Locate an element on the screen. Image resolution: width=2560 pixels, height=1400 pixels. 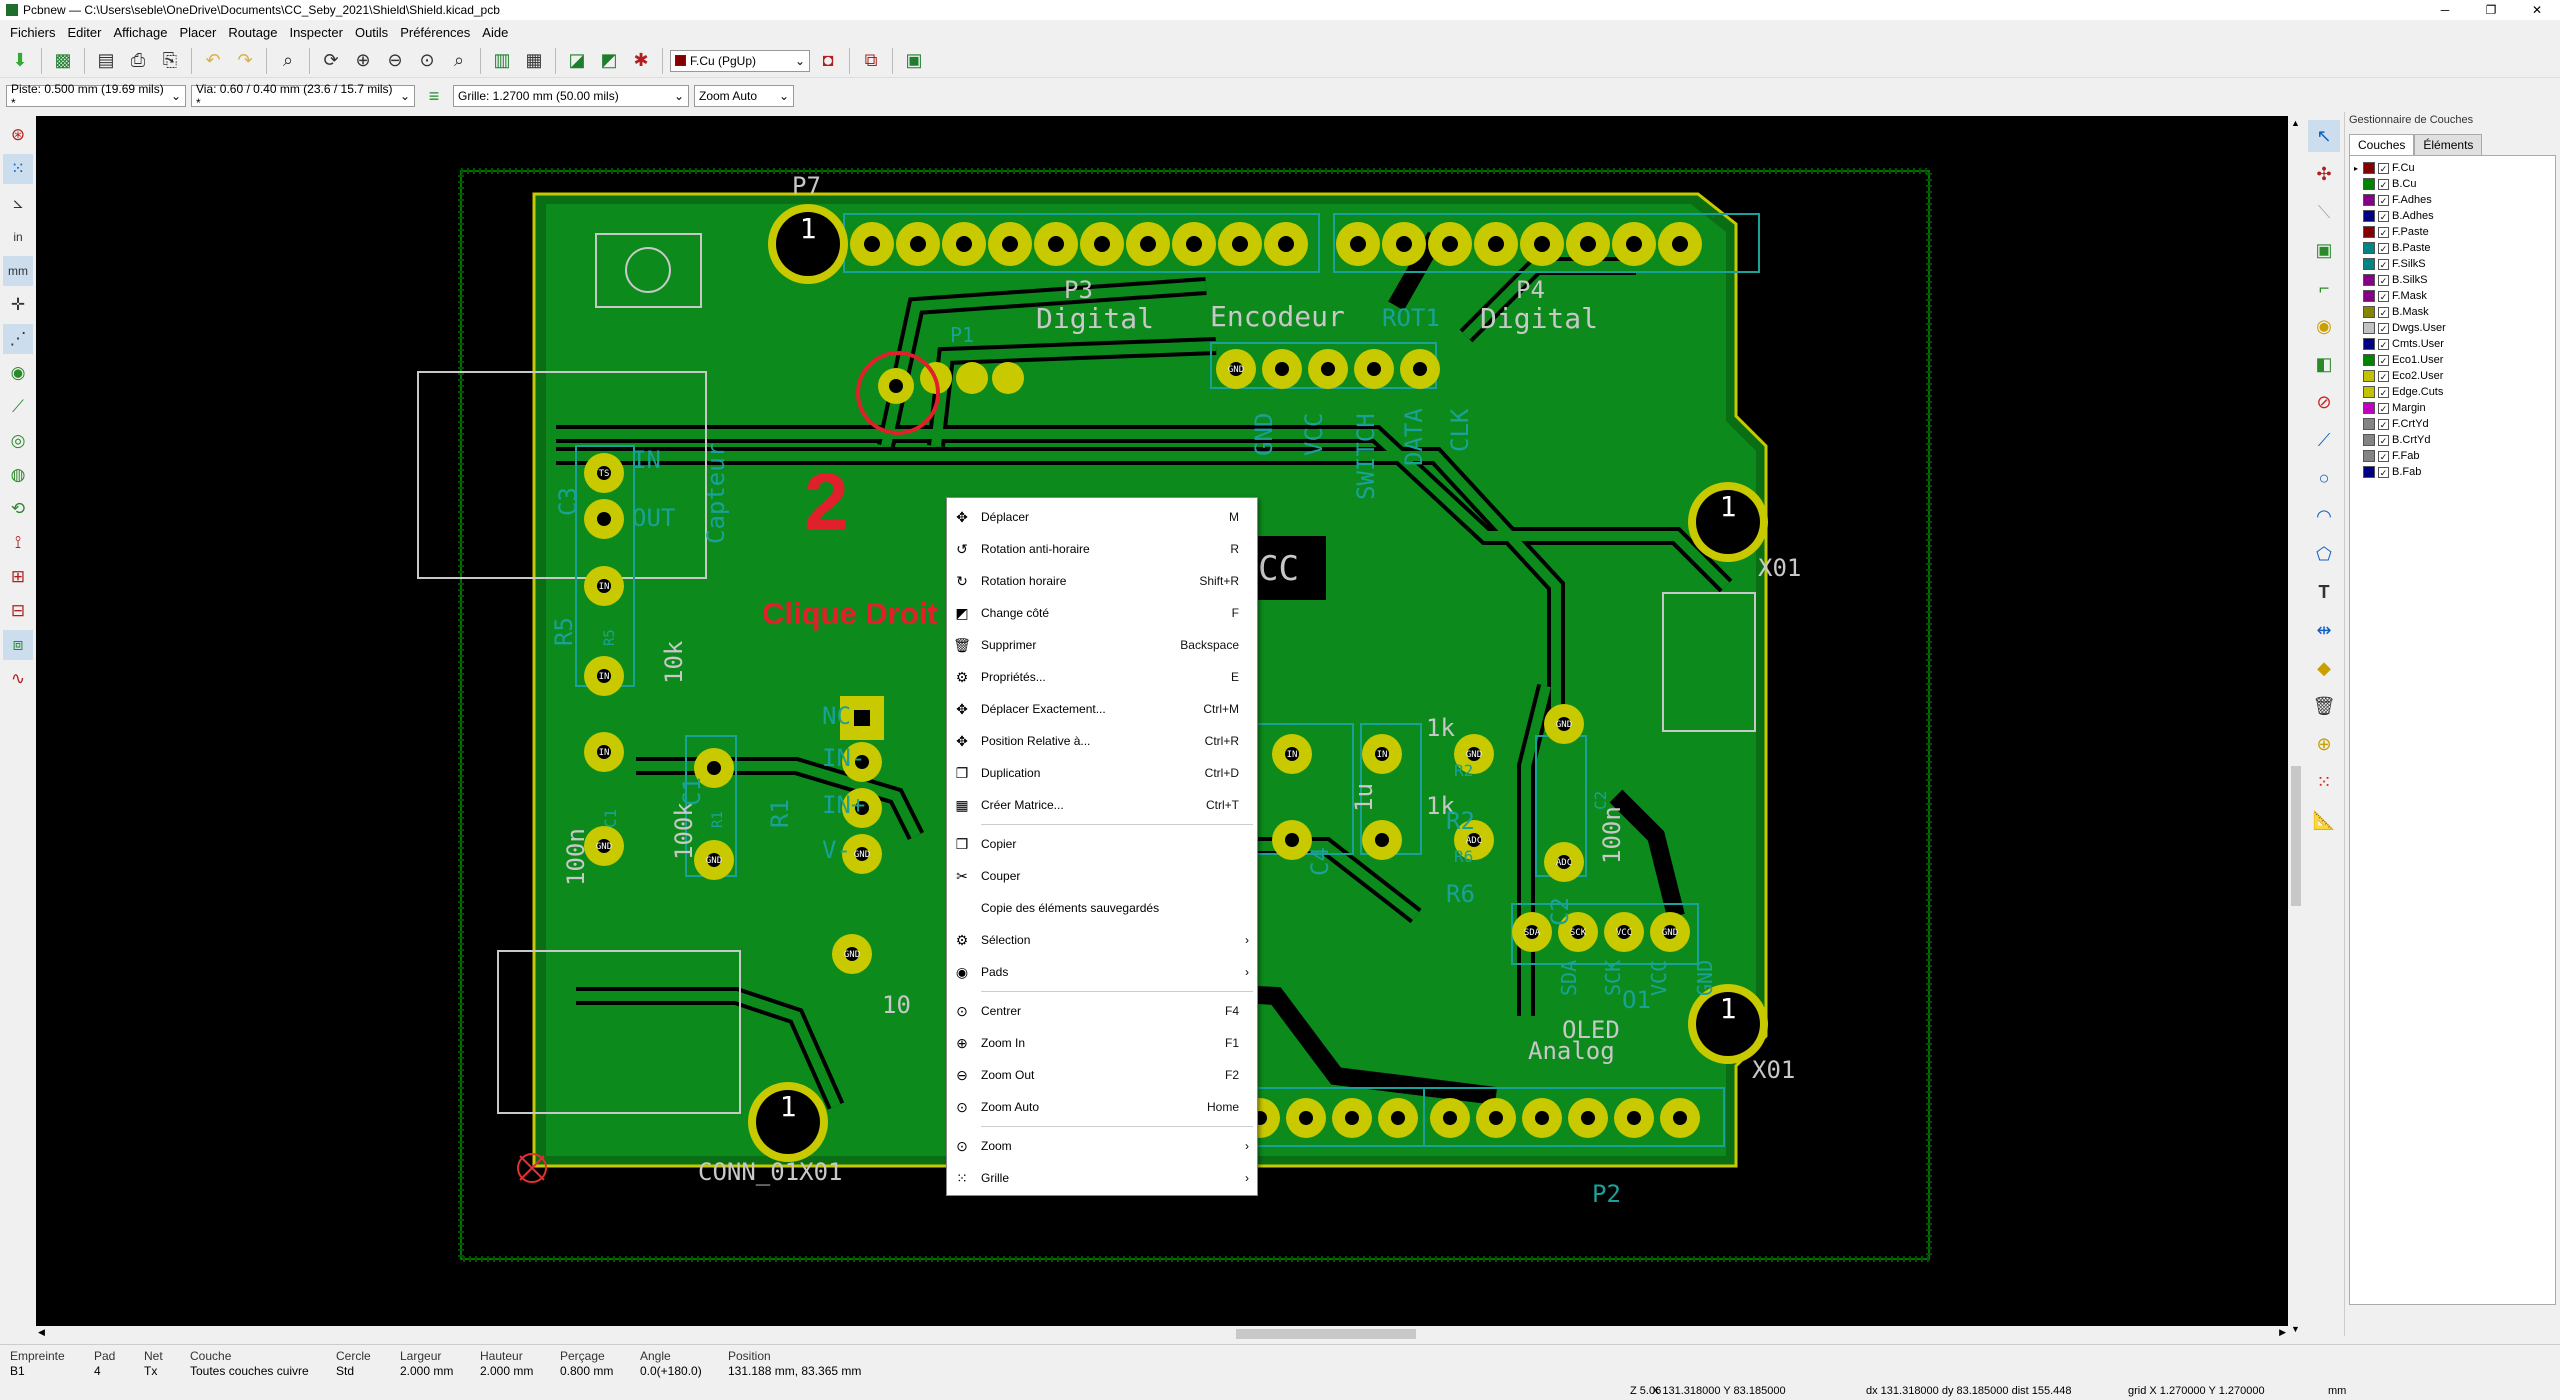
layer-pair-icon: ◘ is located at coordinates (828, 61).